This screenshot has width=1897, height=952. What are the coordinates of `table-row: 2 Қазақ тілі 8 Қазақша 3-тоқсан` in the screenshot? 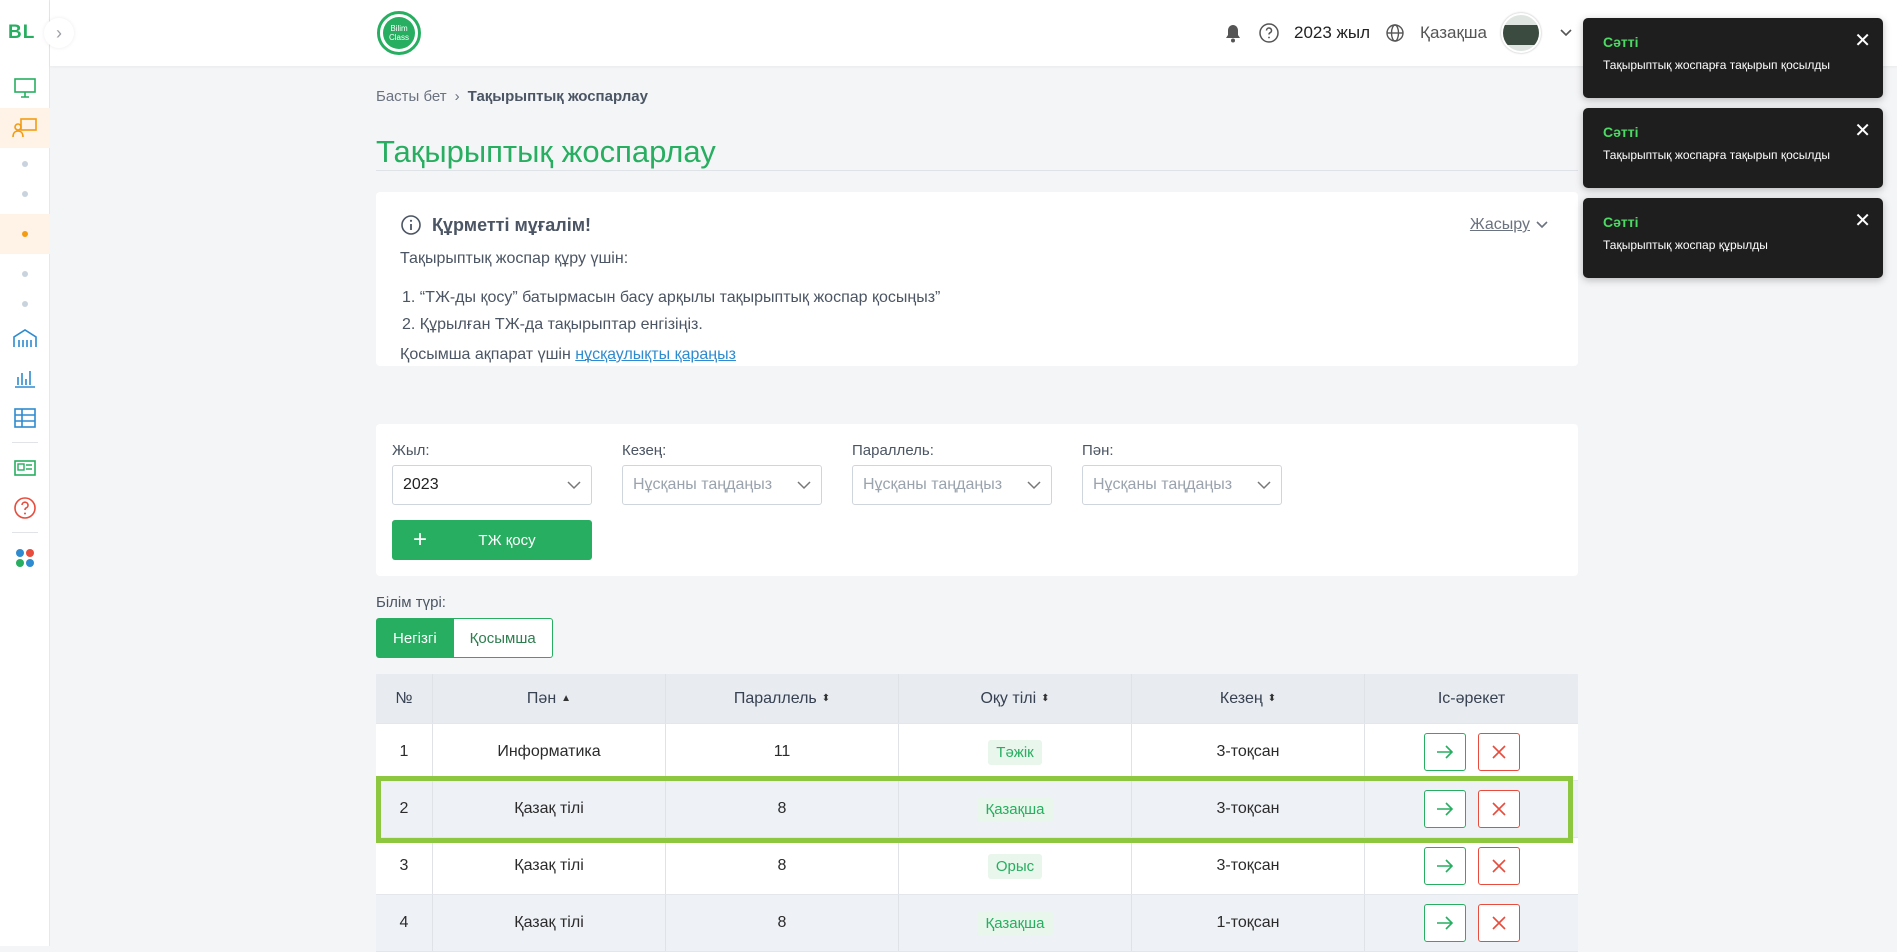 It's located at (977, 809).